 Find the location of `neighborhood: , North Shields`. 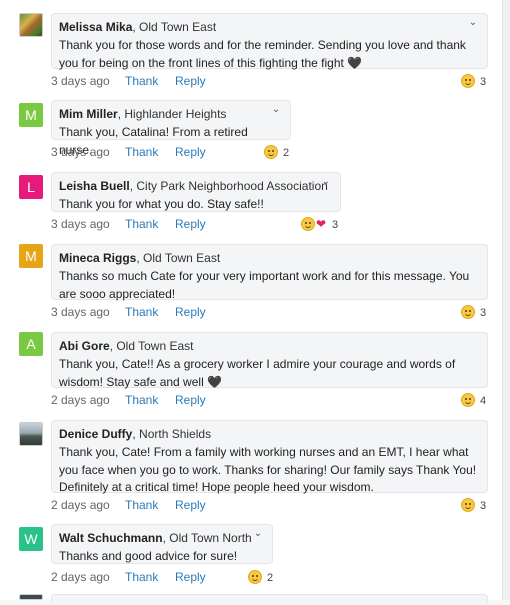

neighborhood: , North Shields is located at coordinates (171, 434).